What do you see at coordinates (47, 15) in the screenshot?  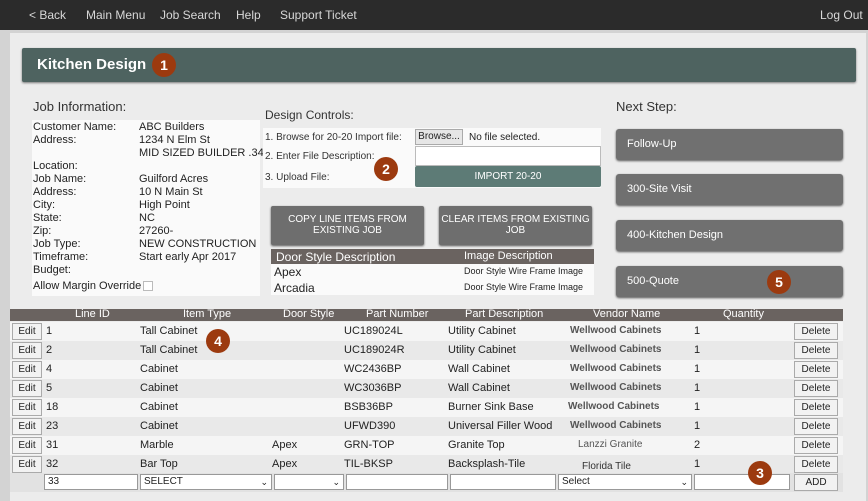 I see `back-link: < Back` at bounding box center [47, 15].